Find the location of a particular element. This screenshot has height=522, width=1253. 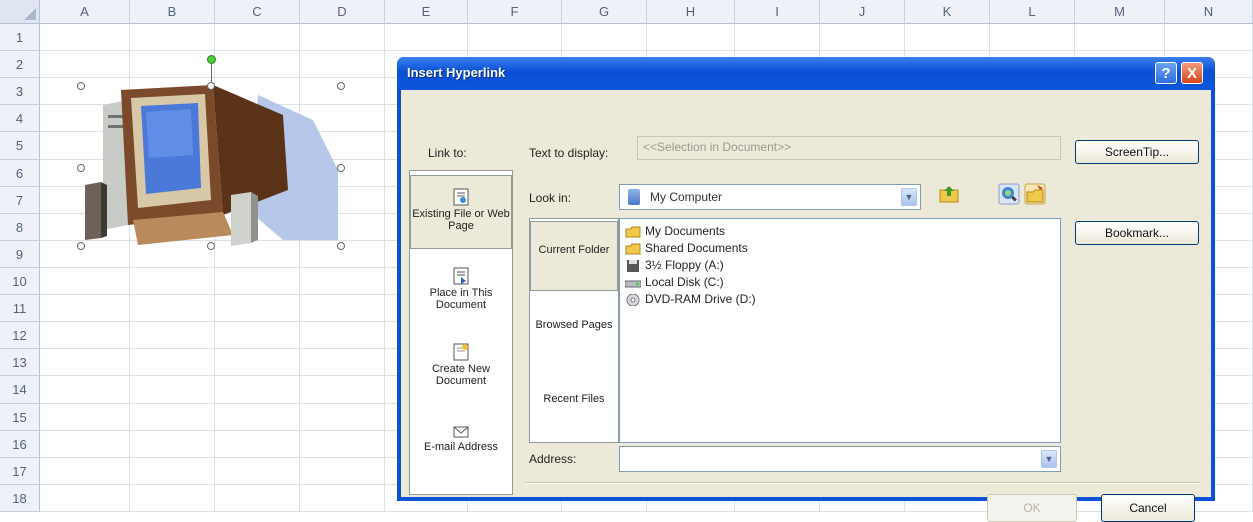

column-header-B: B is located at coordinates (172, 12).